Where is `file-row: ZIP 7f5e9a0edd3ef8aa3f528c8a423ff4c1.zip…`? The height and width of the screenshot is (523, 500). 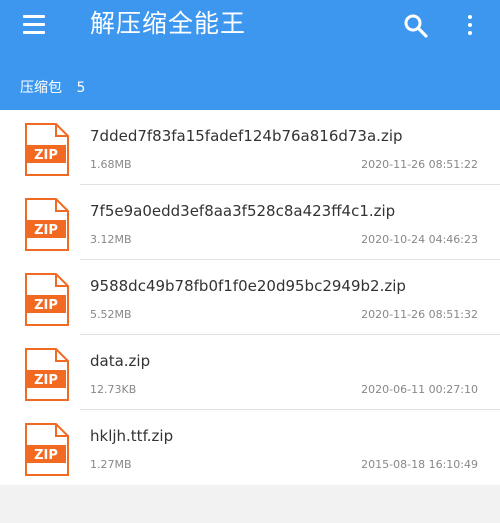
file-row: ZIP 7f5e9a0edd3ef8aa3f528c8a423ff4c1.zip… is located at coordinates (250, 222).